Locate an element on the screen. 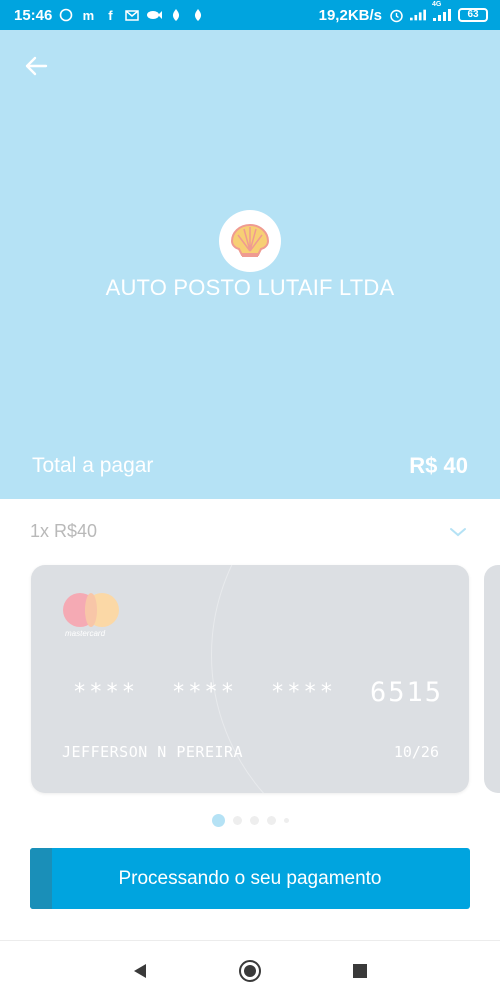  back-button is located at coordinates (36, 66).